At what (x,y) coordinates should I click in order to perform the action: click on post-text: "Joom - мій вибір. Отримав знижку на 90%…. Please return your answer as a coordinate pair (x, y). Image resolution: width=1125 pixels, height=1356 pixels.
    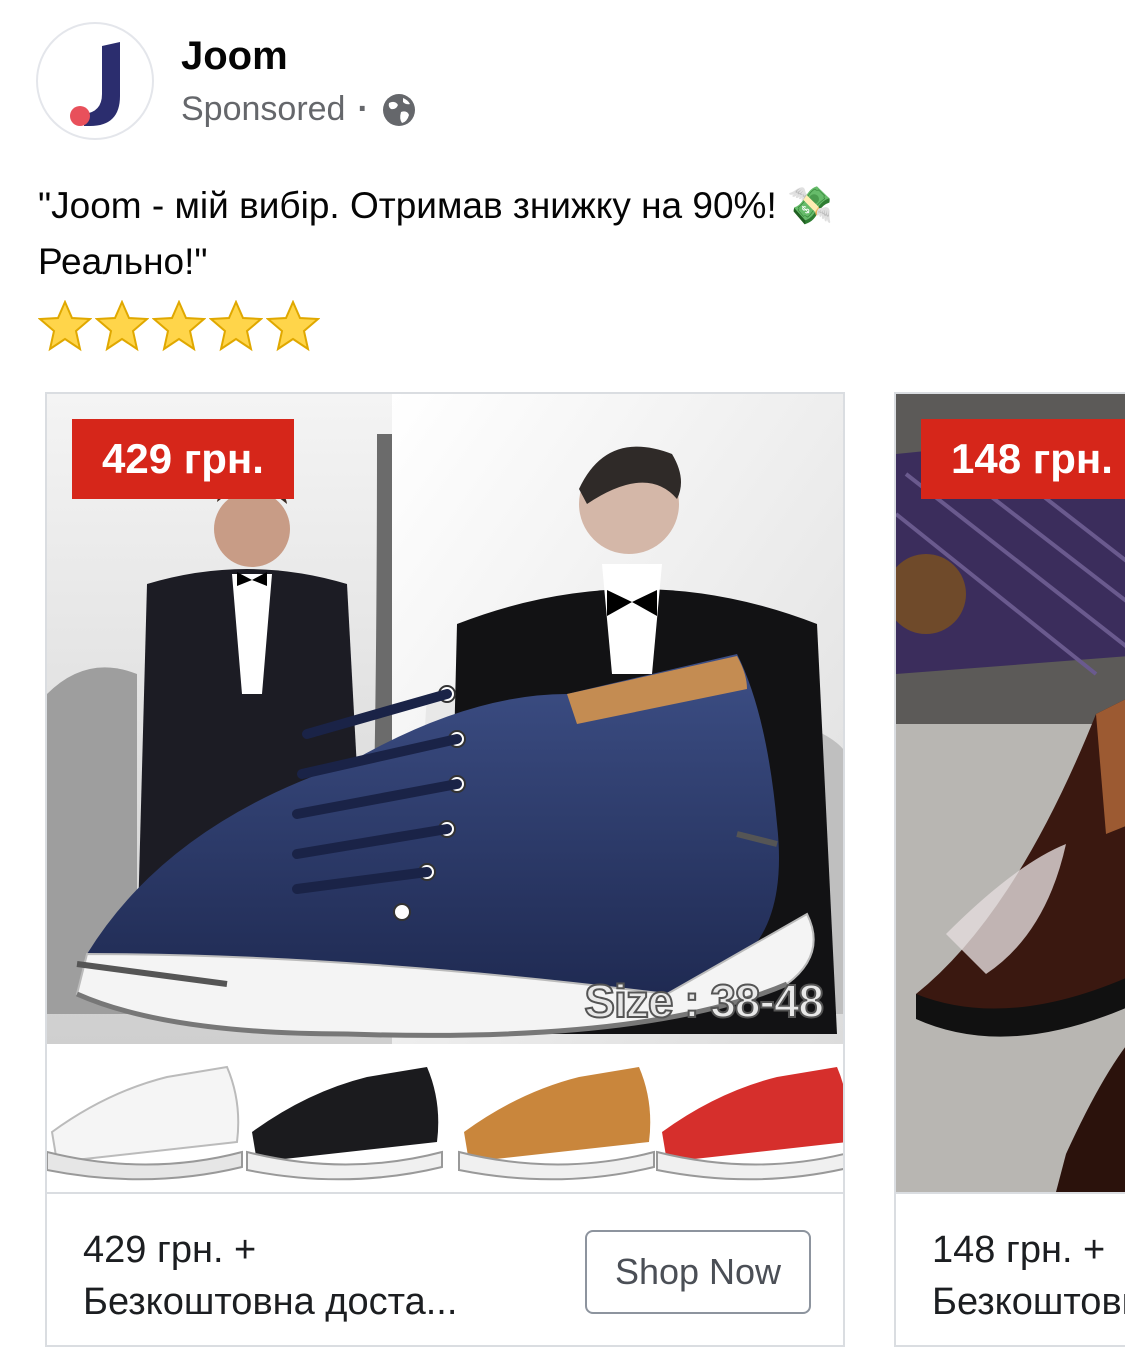
    Looking at the image, I should click on (538, 234).